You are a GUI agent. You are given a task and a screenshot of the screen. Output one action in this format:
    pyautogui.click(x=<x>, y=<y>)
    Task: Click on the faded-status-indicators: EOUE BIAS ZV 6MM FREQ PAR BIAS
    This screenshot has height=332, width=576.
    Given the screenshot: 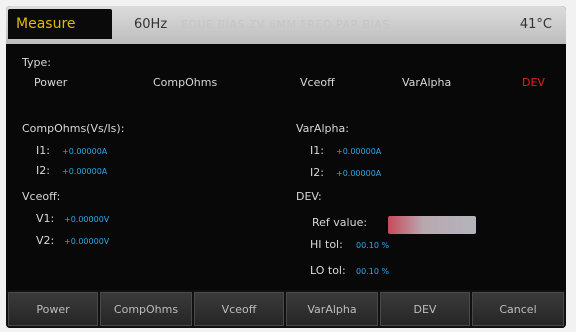 What is the action you would take?
    pyautogui.click(x=285, y=24)
    